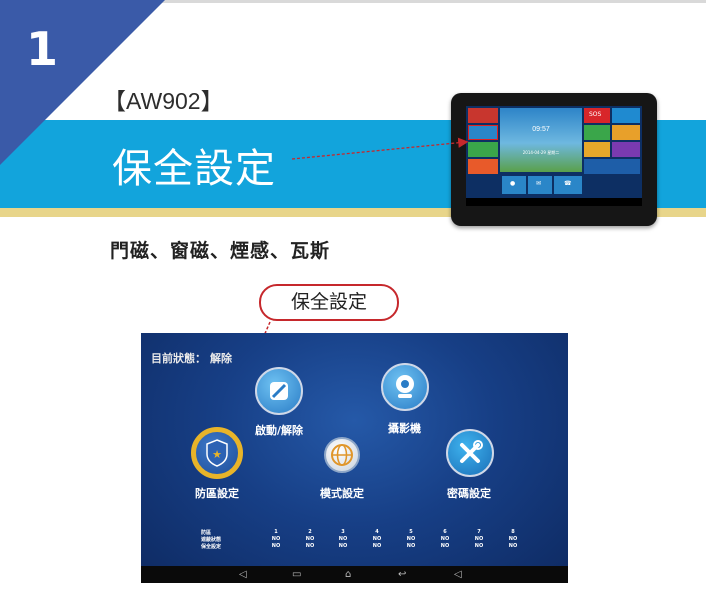 The height and width of the screenshot is (598, 706). What do you see at coordinates (626, 132) in the screenshot?
I see `tile-health` at bounding box center [626, 132].